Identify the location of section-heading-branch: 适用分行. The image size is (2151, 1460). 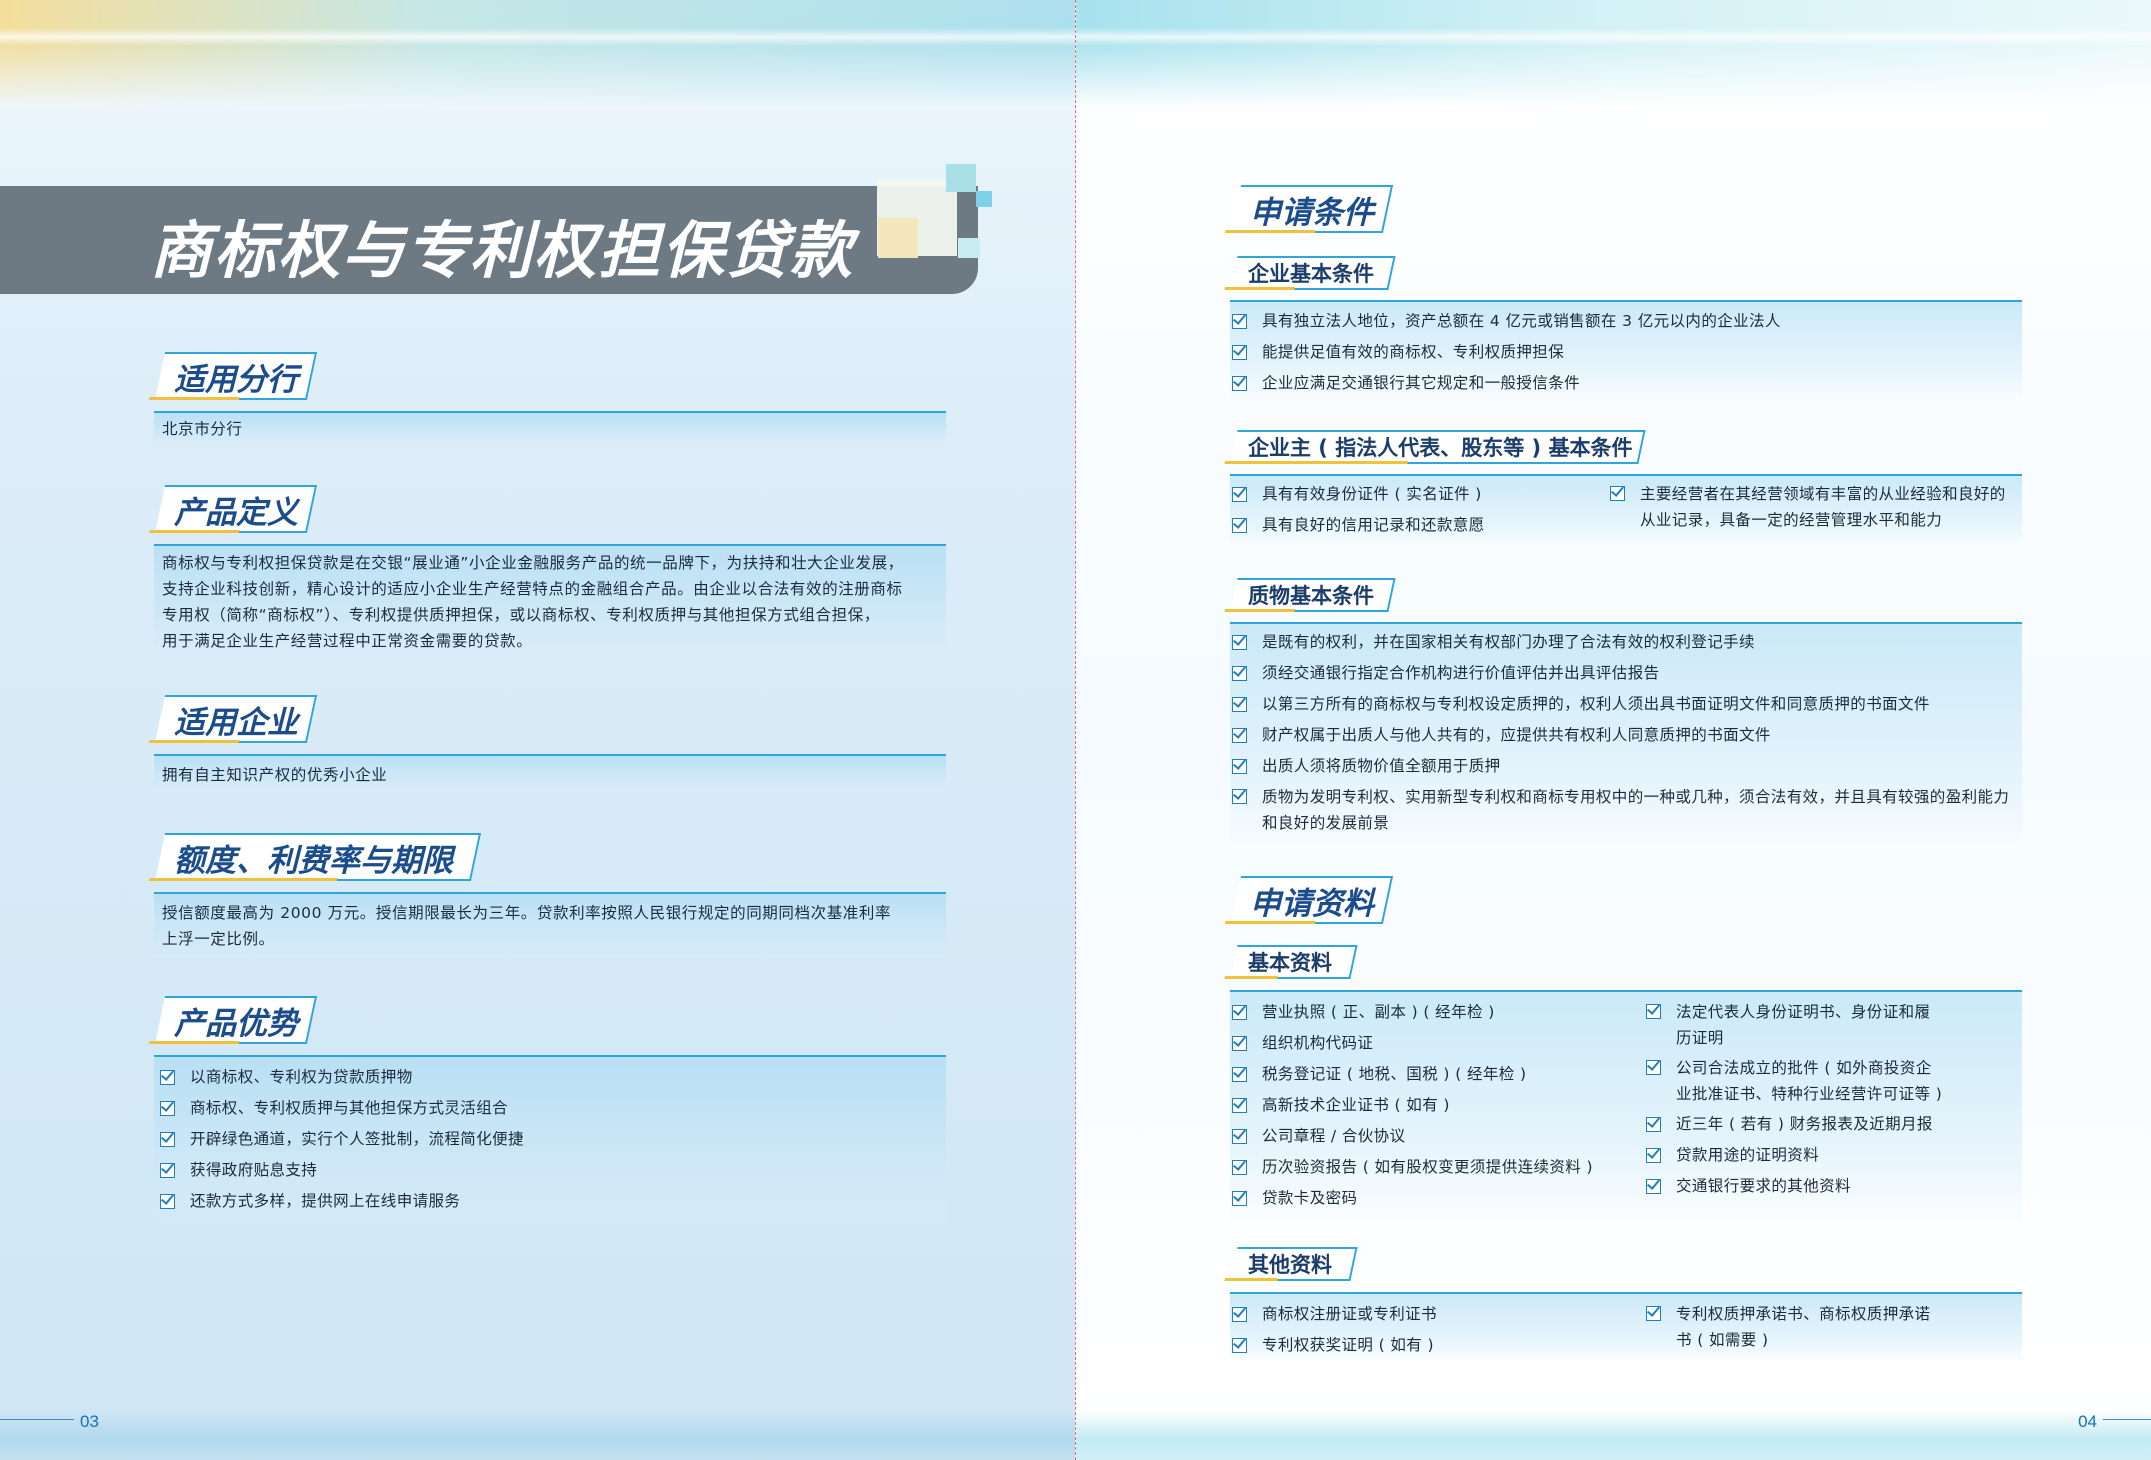
(236, 376).